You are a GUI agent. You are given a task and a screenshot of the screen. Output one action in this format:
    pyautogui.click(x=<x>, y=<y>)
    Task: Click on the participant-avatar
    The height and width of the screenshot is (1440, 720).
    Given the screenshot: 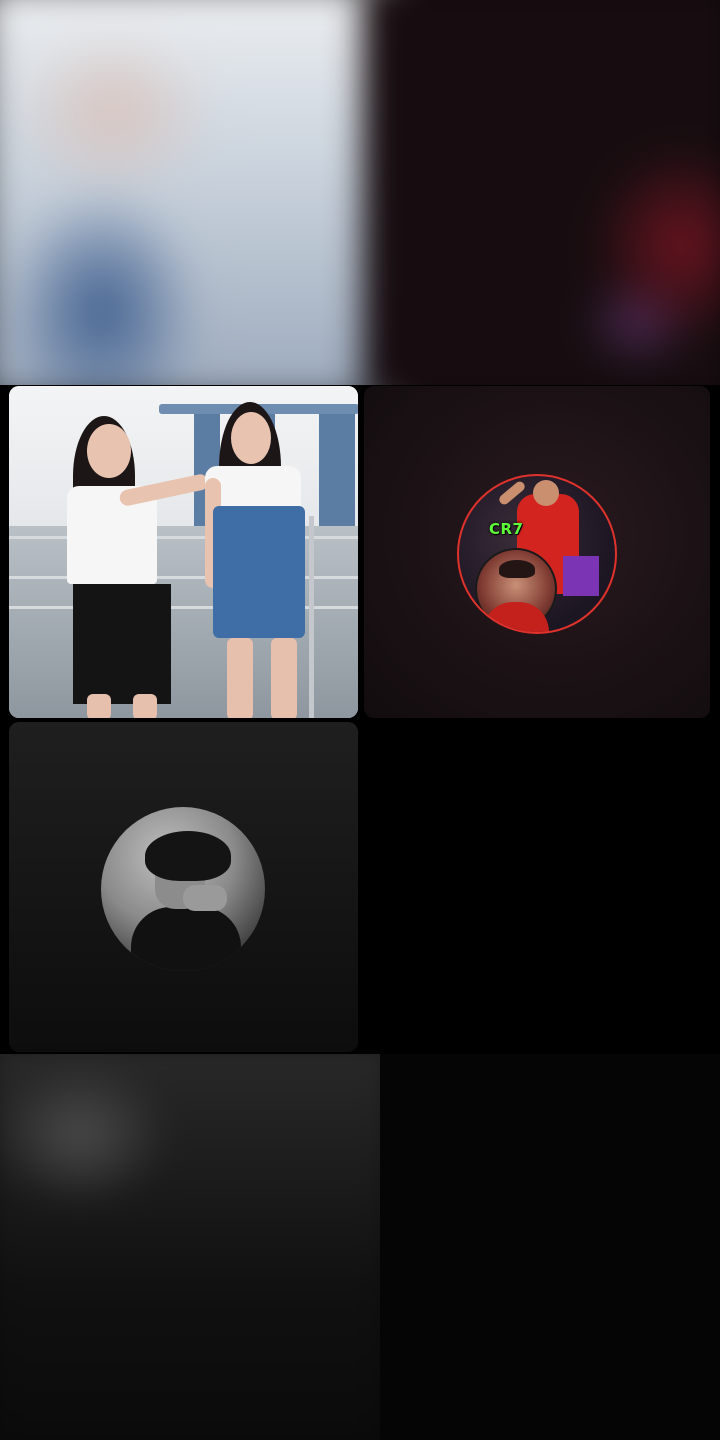 What is the action you would take?
    pyautogui.click(x=183, y=889)
    